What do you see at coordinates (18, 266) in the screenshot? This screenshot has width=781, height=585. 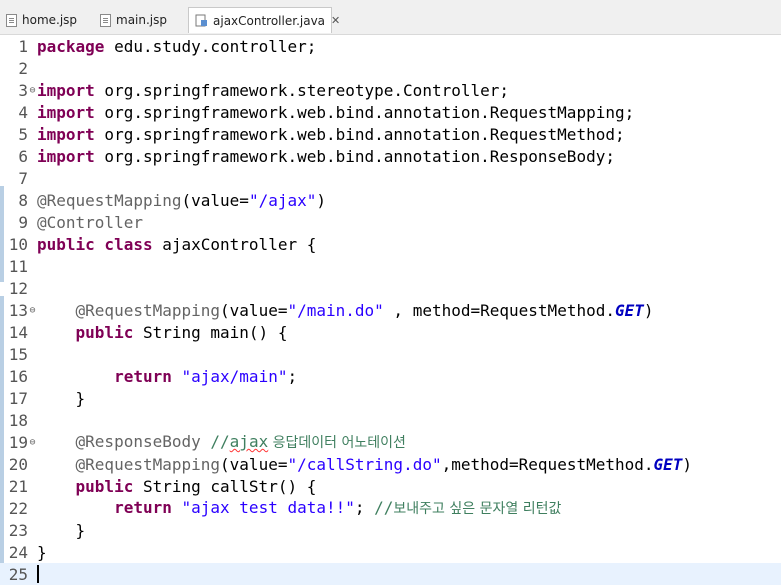 I see `line-number: 11` at bounding box center [18, 266].